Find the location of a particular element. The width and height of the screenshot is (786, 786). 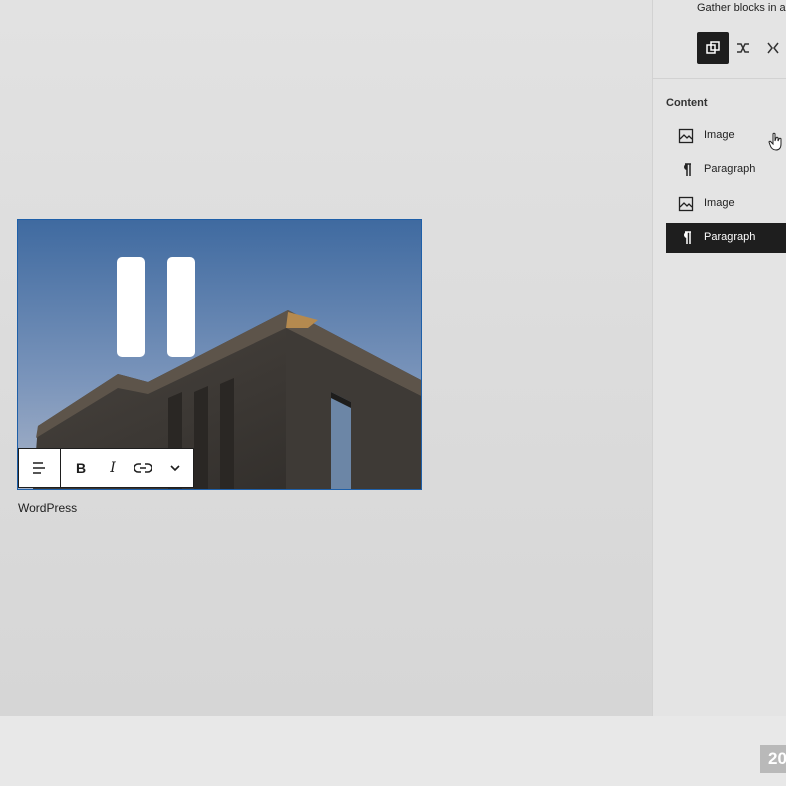

link-icon is located at coordinates (143, 468).